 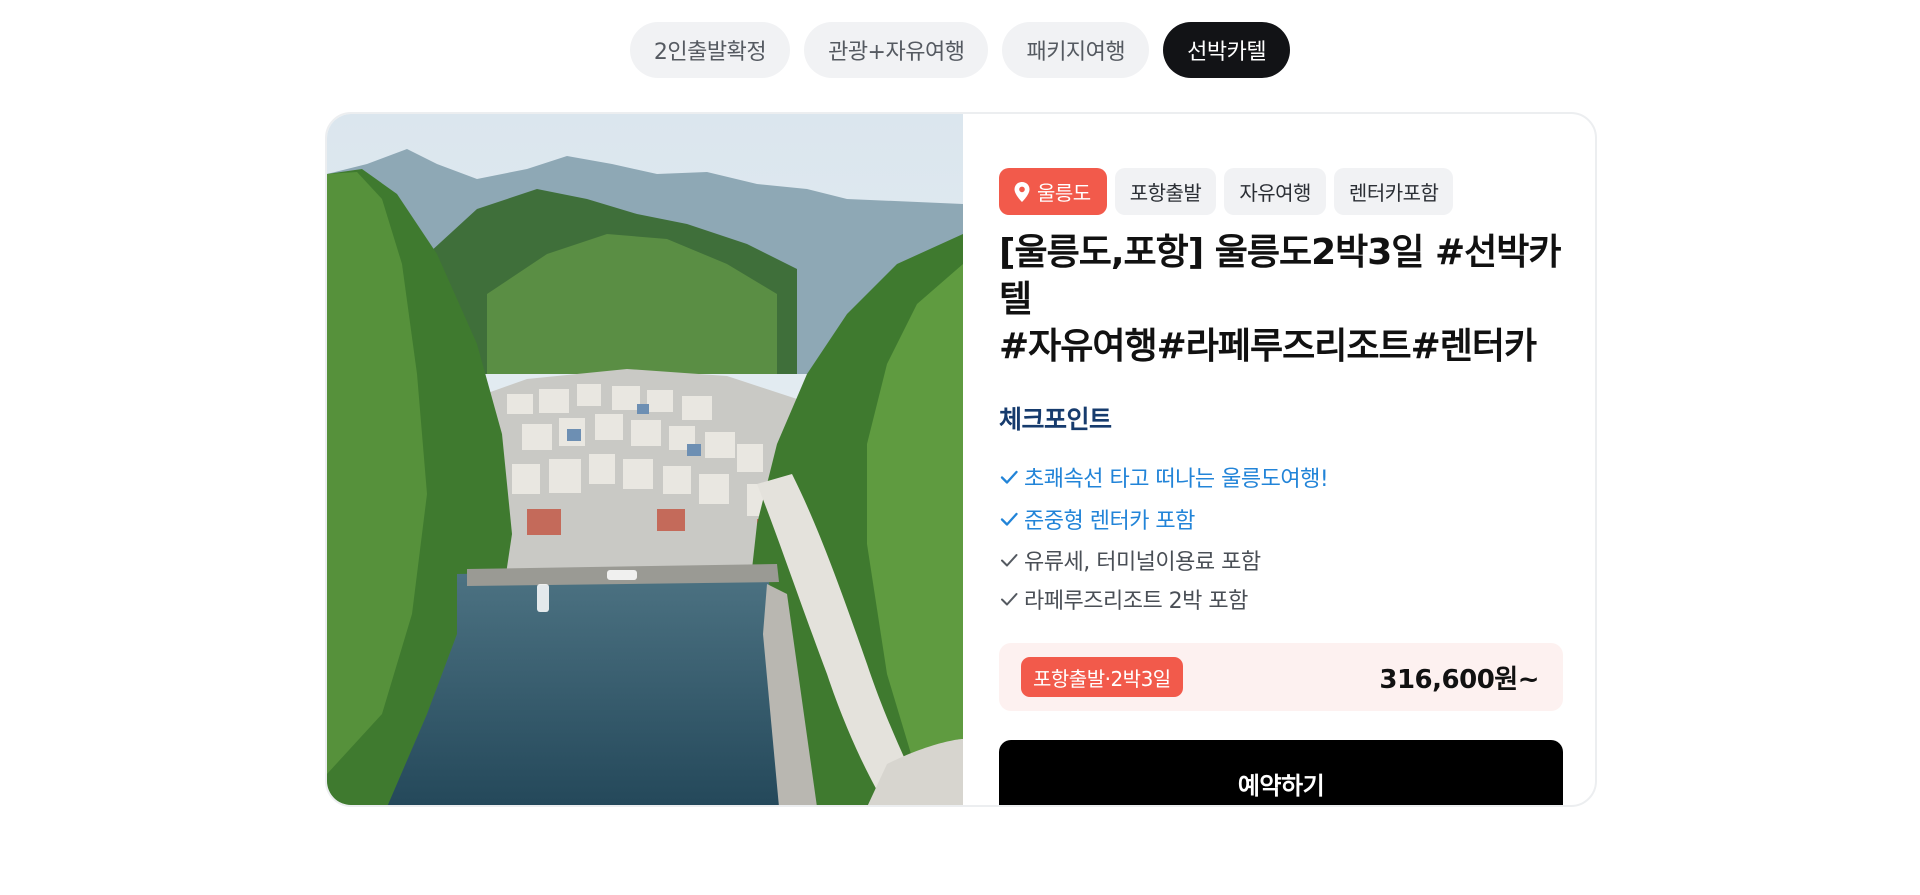 What do you see at coordinates (1268, 346) in the screenshot?
I see `product-title-line2: #자유여행#라페루즈리조트#렌터카` at bounding box center [1268, 346].